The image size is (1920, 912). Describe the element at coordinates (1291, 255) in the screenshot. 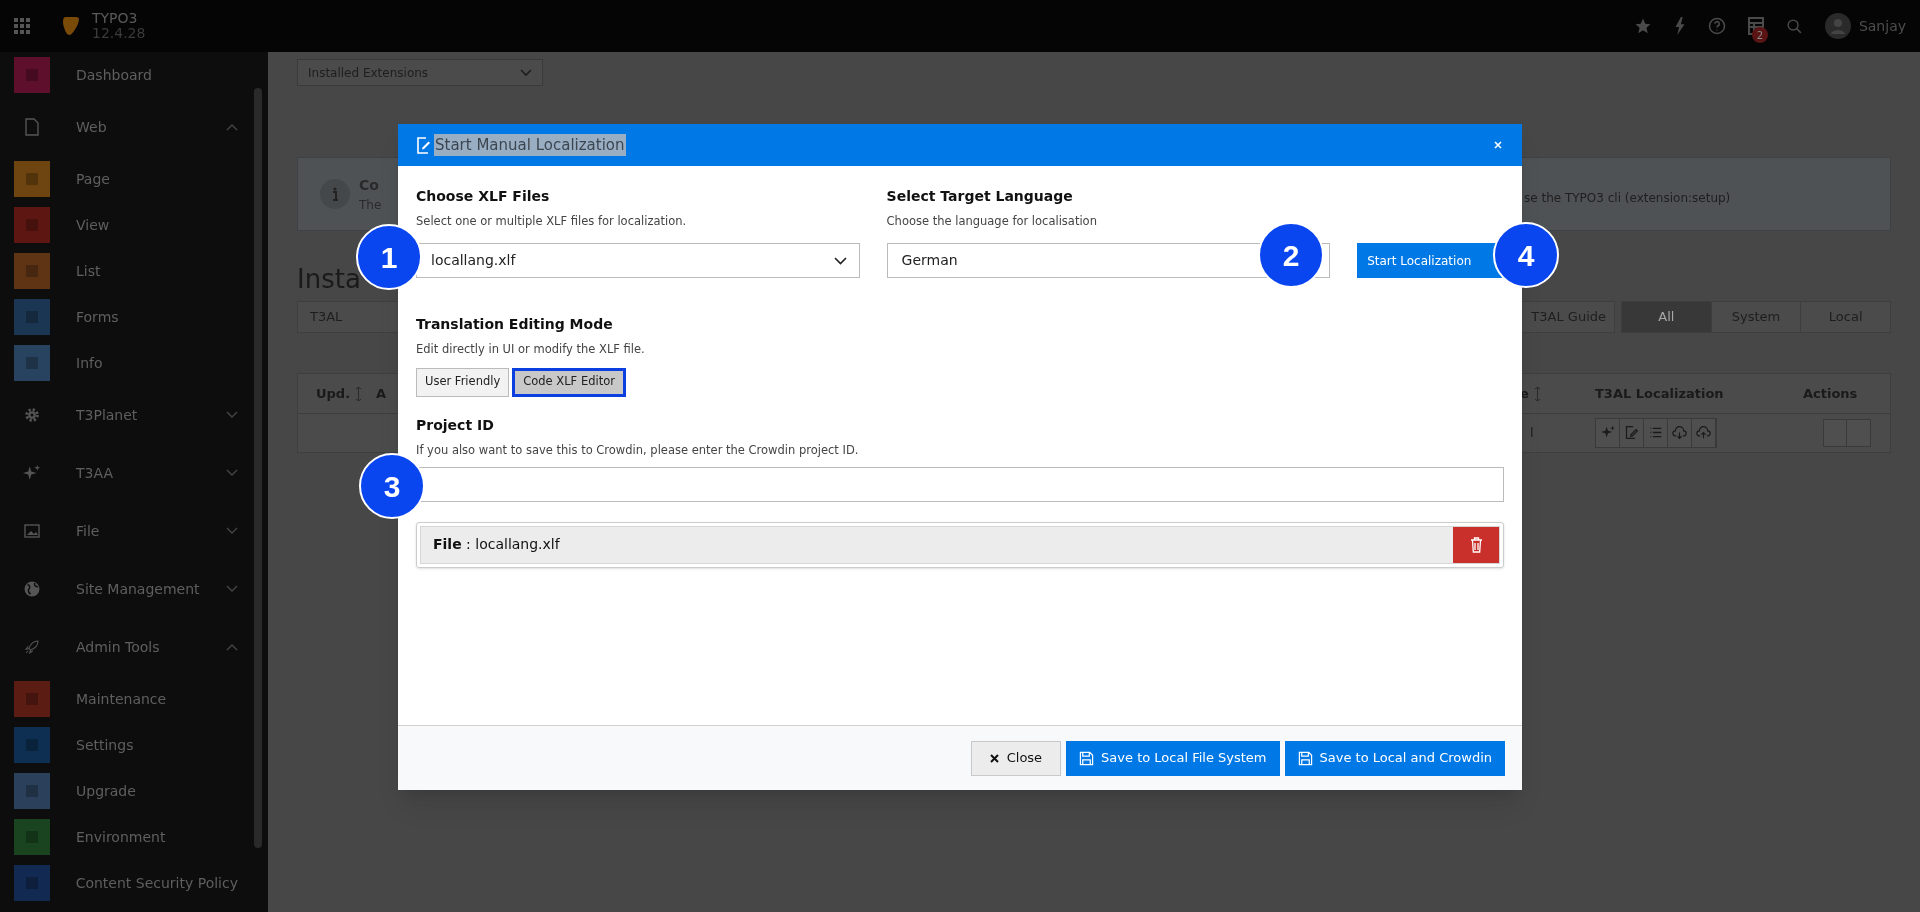

I see `step-marker: 2` at that location.